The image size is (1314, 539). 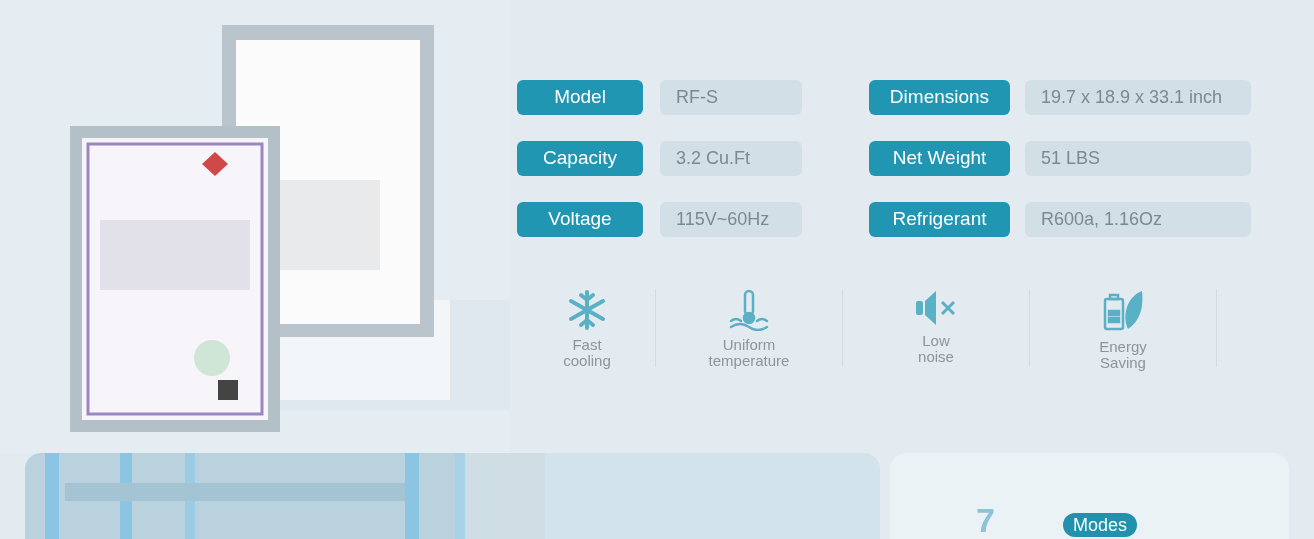 What do you see at coordinates (731, 158) in the screenshot?
I see `spec-value: 3.2 Cu.Ft` at bounding box center [731, 158].